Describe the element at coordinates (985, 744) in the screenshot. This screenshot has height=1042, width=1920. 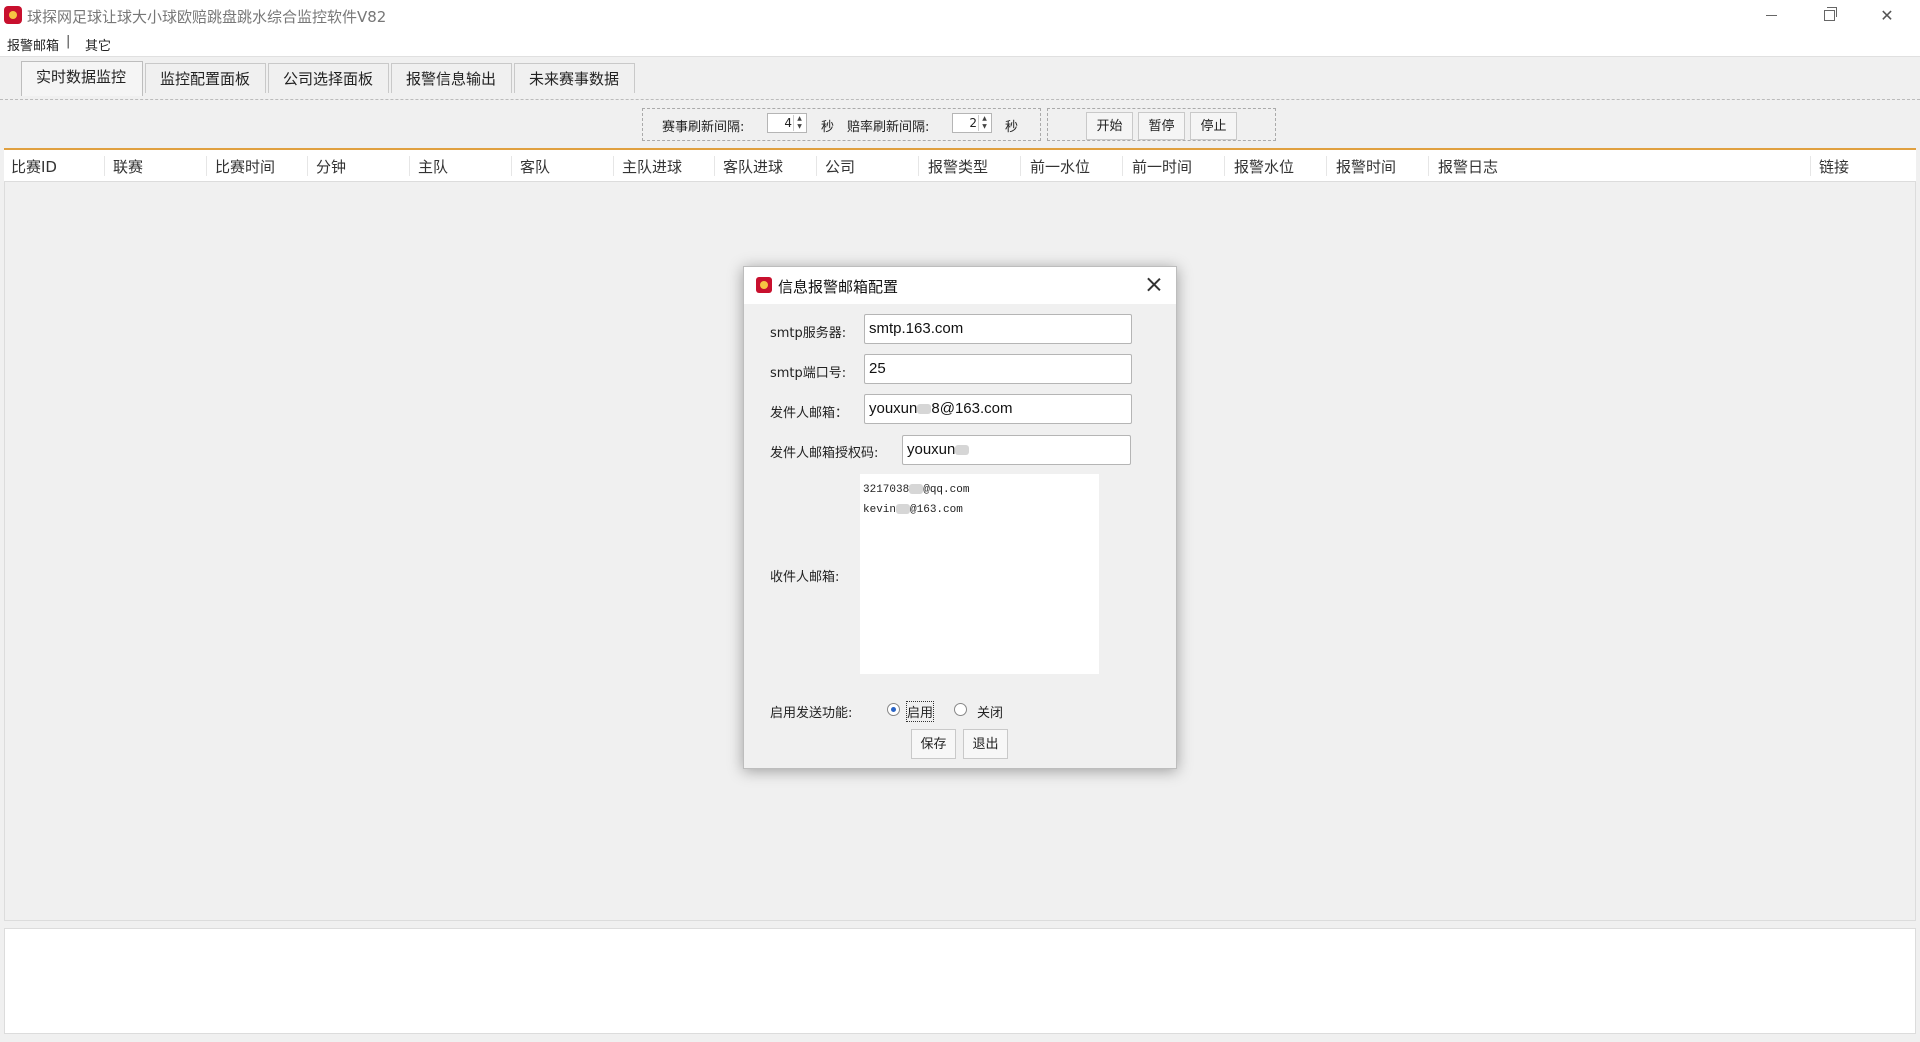
I see `exit-button: 退出` at that location.